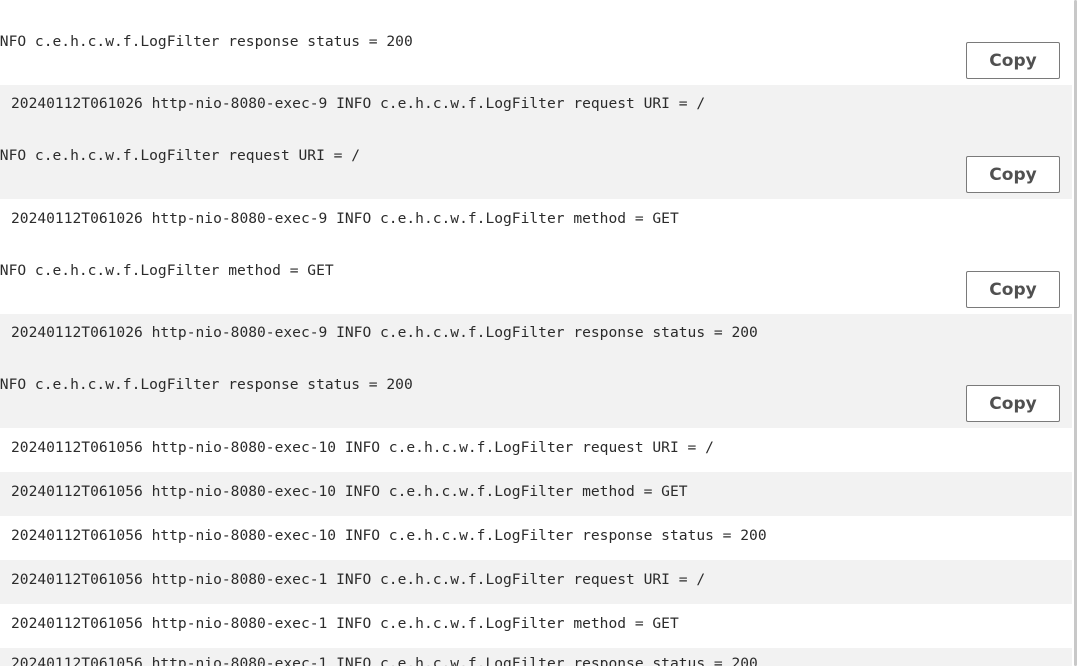 The height and width of the screenshot is (666, 1083). What do you see at coordinates (167, 270) in the screenshot?
I see `log-entry-detail: INFO c.e.h.c.w.f.LogFilter method = GET` at bounding box center [167, 270].